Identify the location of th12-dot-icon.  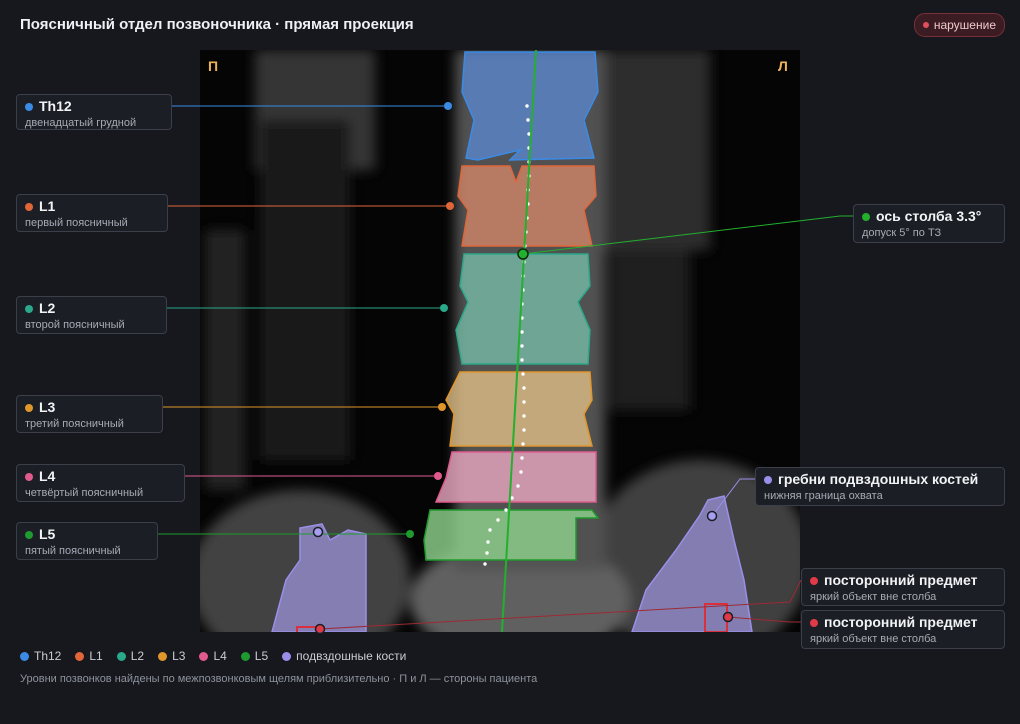
(29, 106).